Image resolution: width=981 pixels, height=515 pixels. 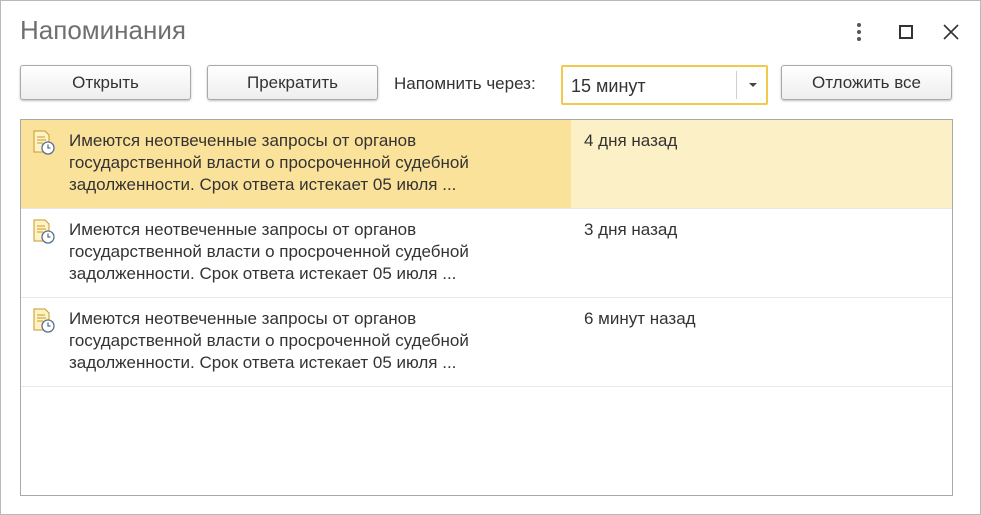 What do you see at coordinates (631, 229) in the screenshot?
I see `reminder-time: 3 дня назад` at bounding box center [631, 229].